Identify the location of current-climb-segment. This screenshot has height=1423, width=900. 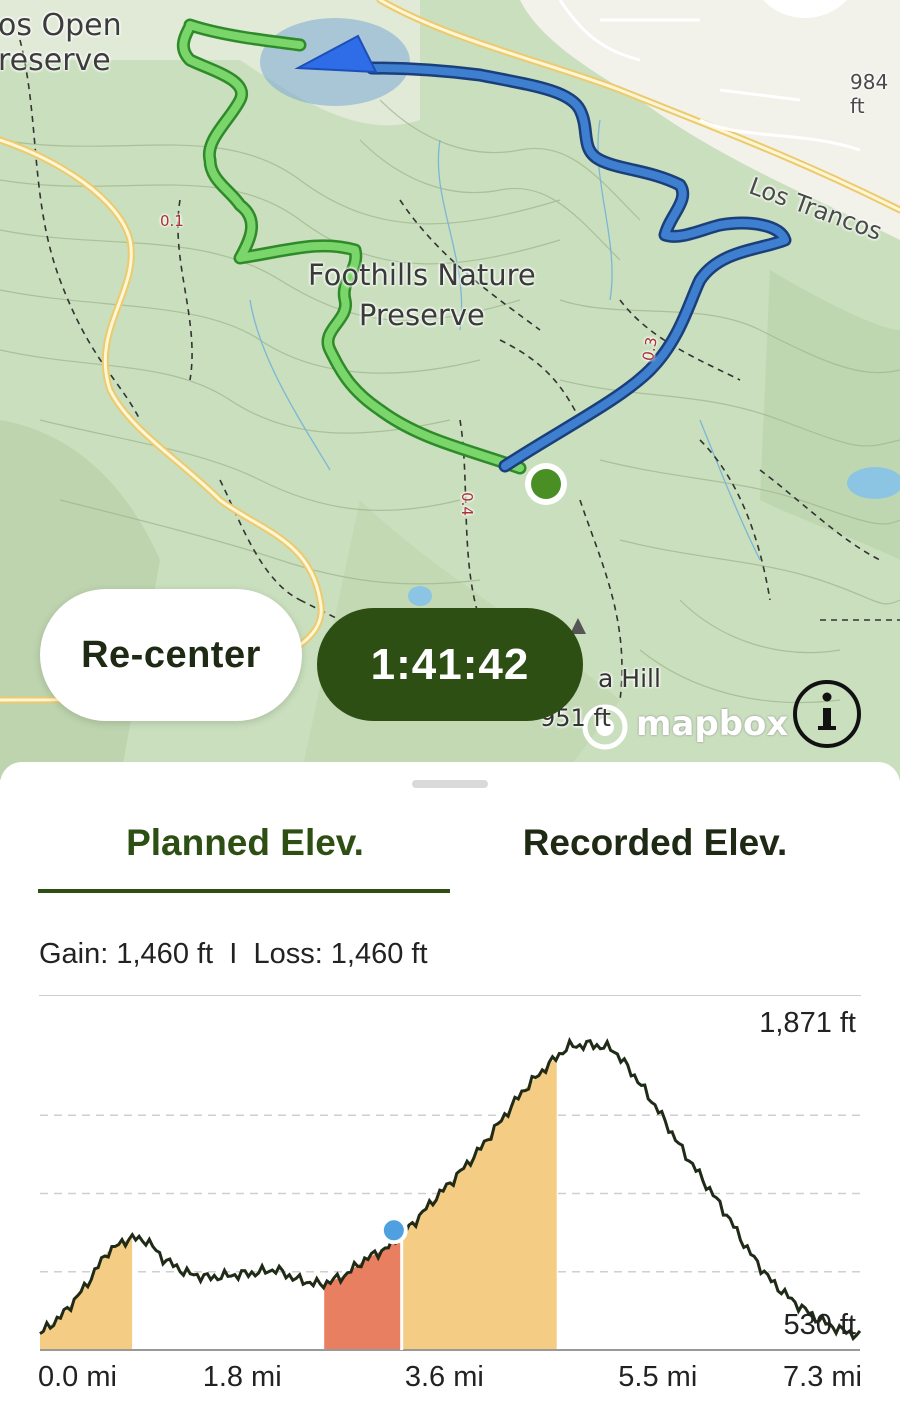
(363, 1292).